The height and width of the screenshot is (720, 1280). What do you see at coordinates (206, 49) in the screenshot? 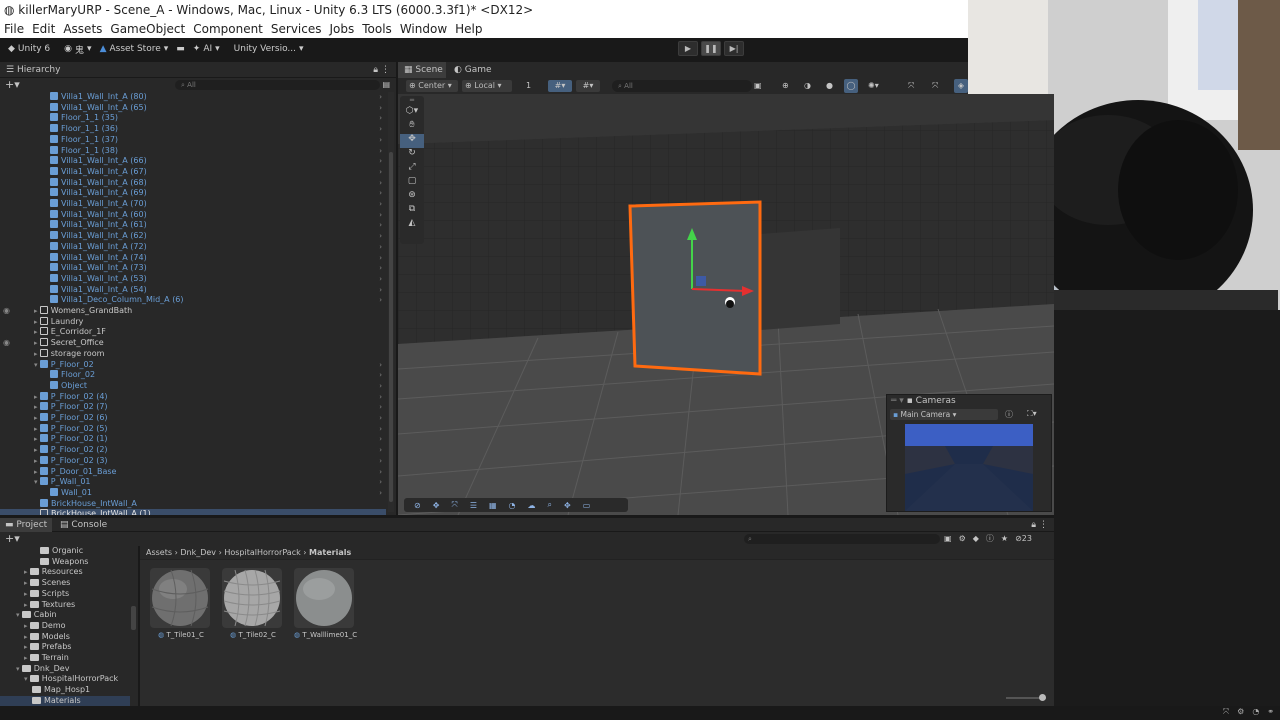
I see `ai-button: ✦ AI ▾` at bounding box center [206, 49].